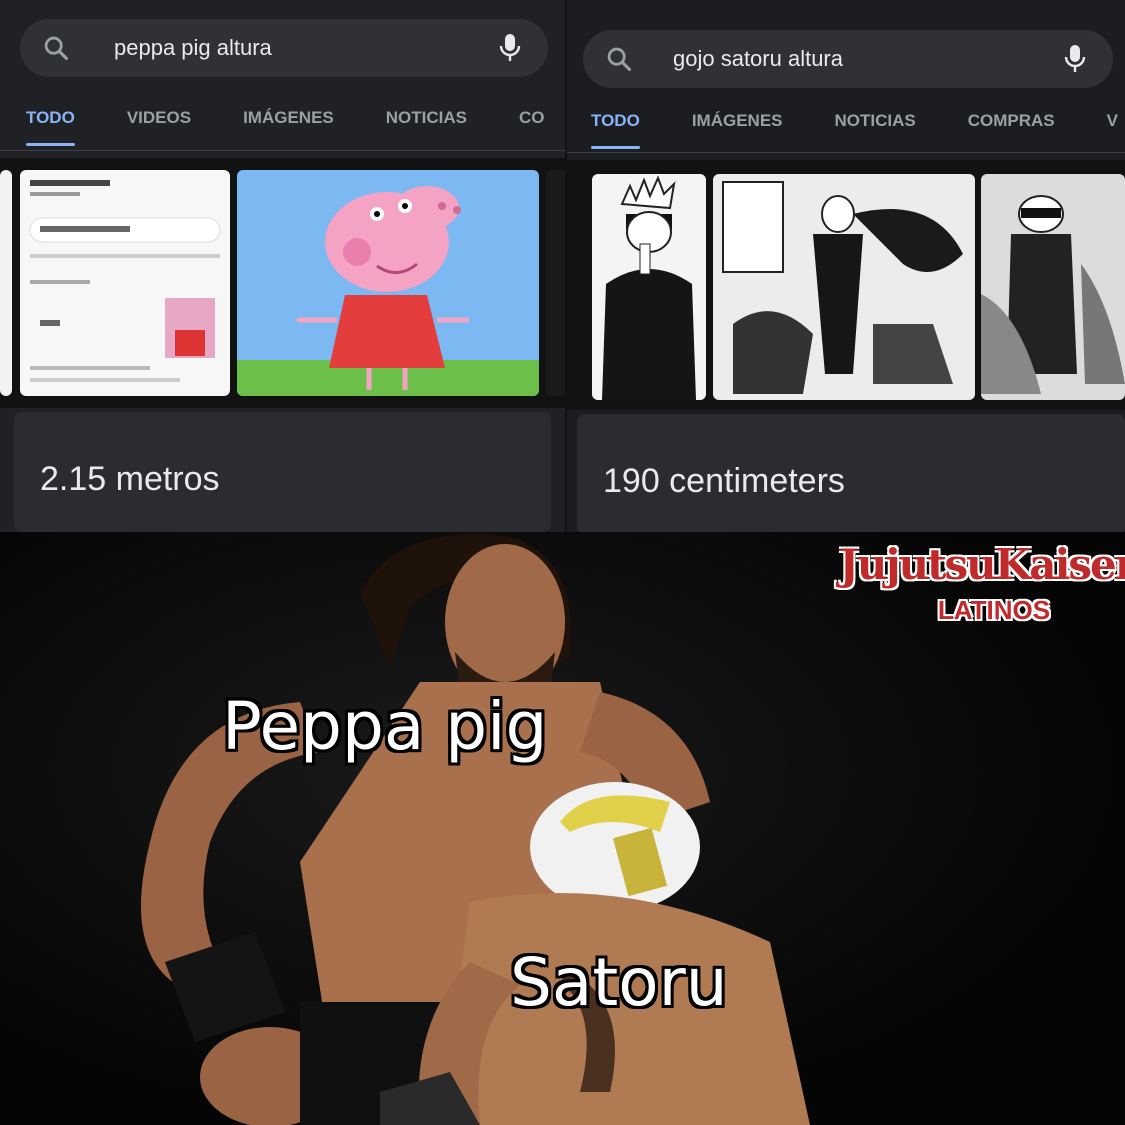 The image size is (1125, 1125). I want to click on image-thumb-edge, so click(6, 283).